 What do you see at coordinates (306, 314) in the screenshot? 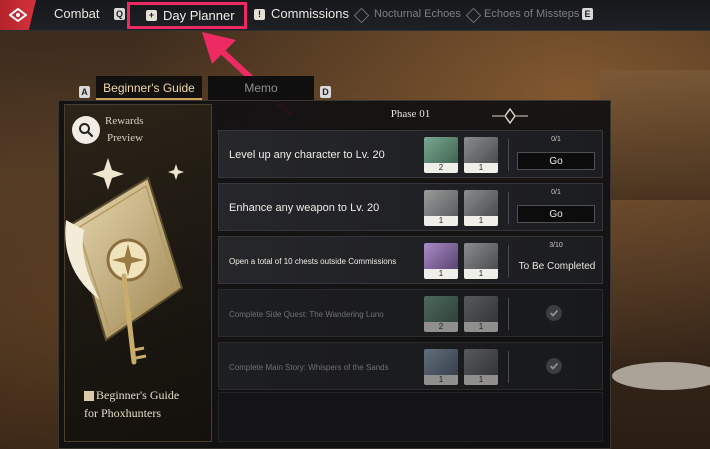
I see `task-description: Complete Side Quest: The Wandering Luno` at bounding box center [306, 314].